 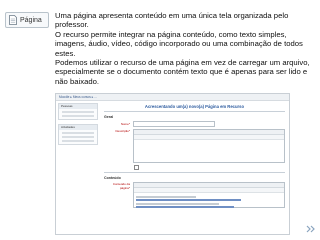 What do you see at coordinates (78, 134) in the screenshot?
I see `screenshot-block-activities: Atividades` at bounding box center [78, 134].